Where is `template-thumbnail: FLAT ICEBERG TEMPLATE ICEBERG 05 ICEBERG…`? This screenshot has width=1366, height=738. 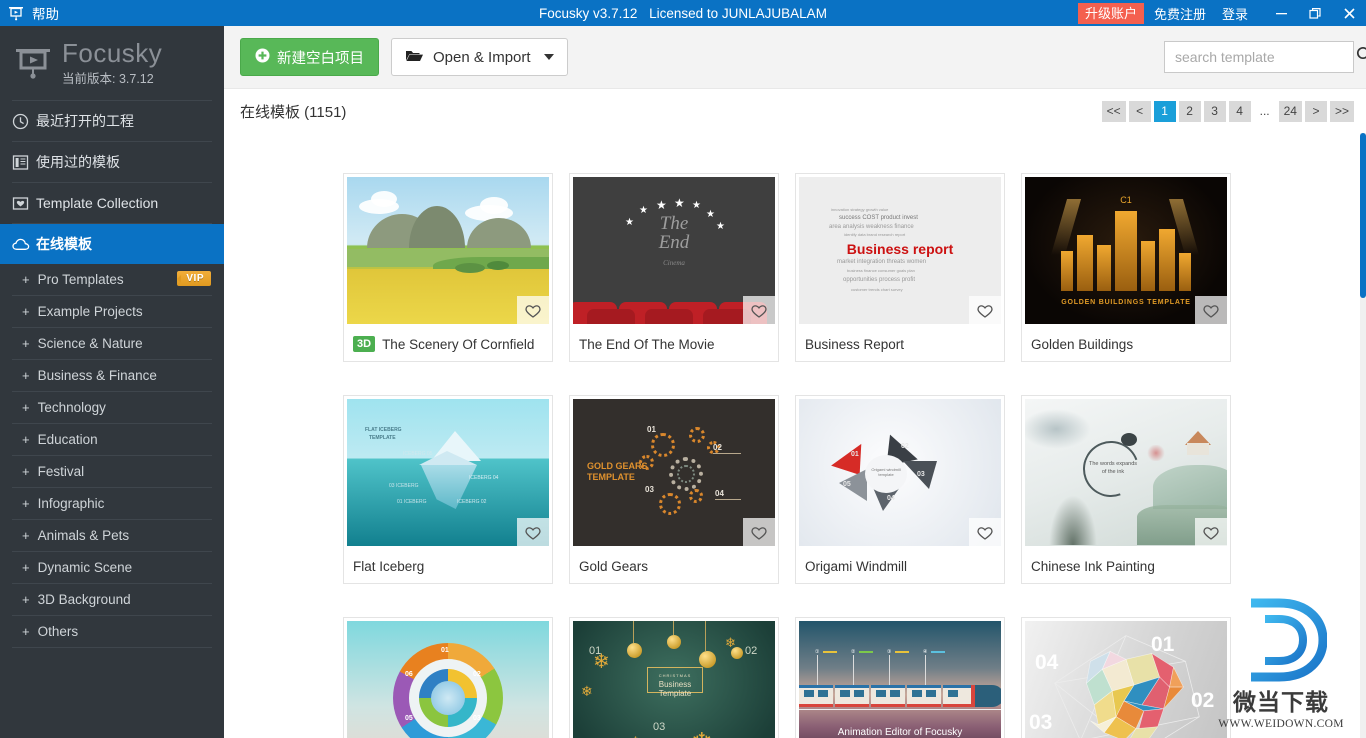 template-thumbnail: FLAT ICEBERG TEMPLATE ICEBERG 05 ICEBERG… is located at coordinates (448, 472).